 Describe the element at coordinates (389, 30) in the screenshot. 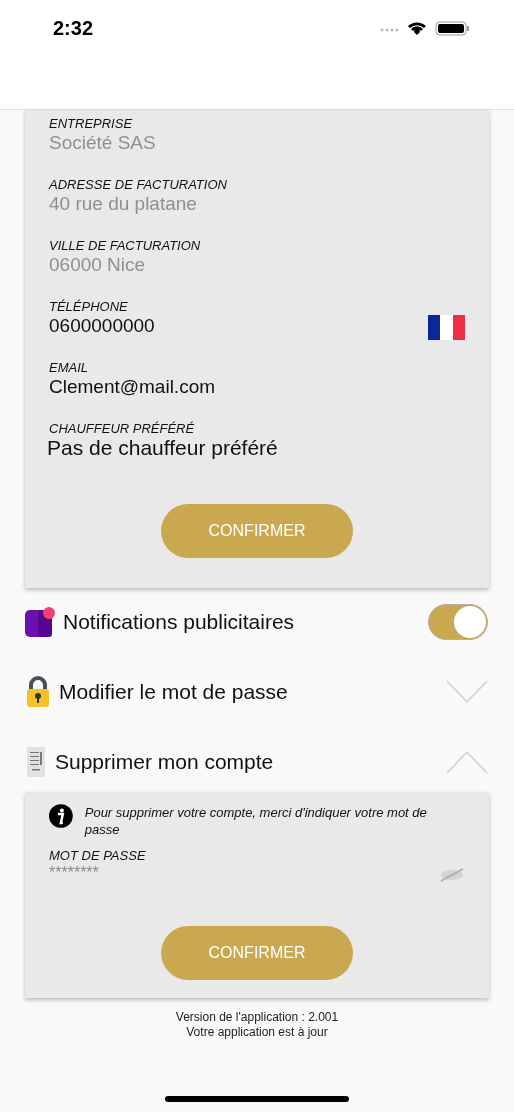

I see `signal-icon` at that location.